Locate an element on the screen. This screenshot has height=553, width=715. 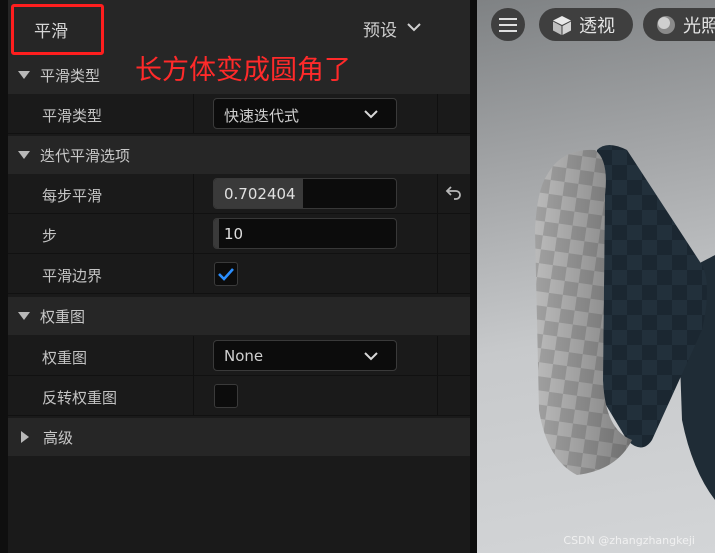
property-label: 平滑类型 is located at coordinates (72, 116).